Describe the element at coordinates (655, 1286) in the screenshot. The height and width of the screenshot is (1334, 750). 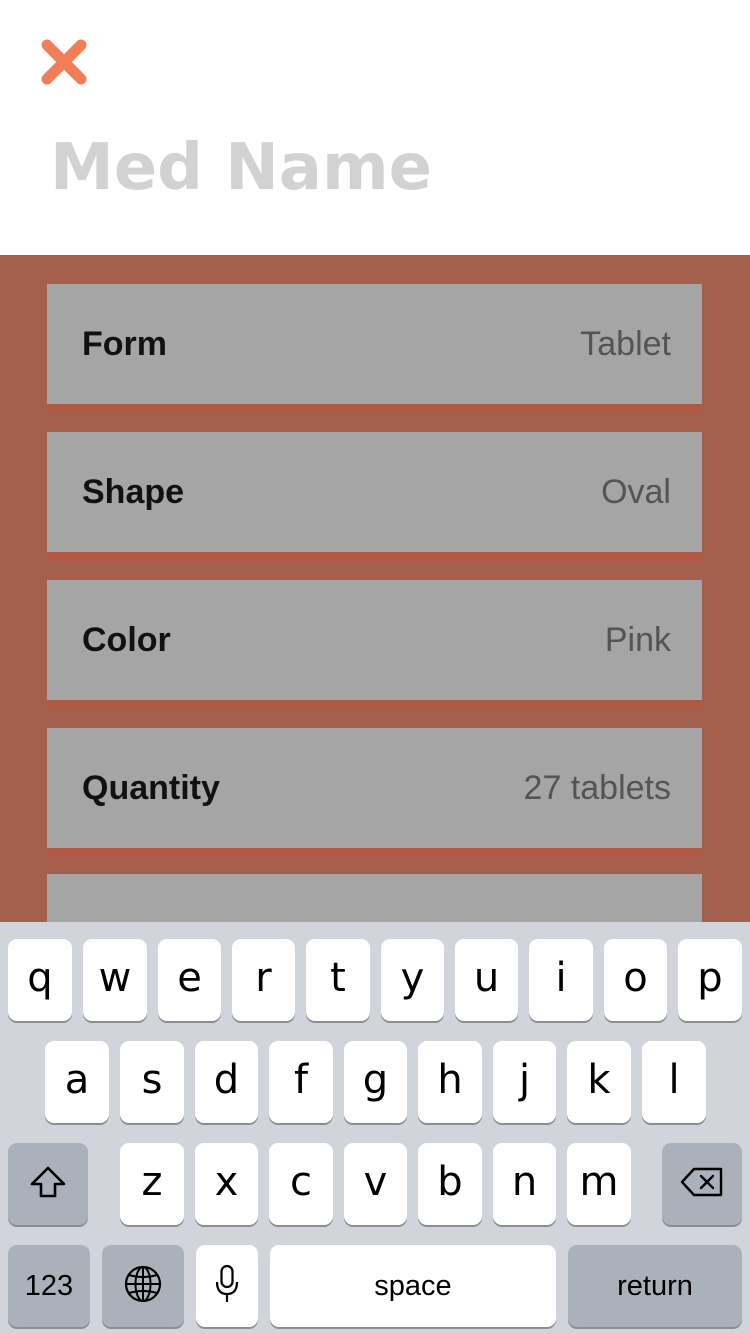
I see `return-key: return` at that location.